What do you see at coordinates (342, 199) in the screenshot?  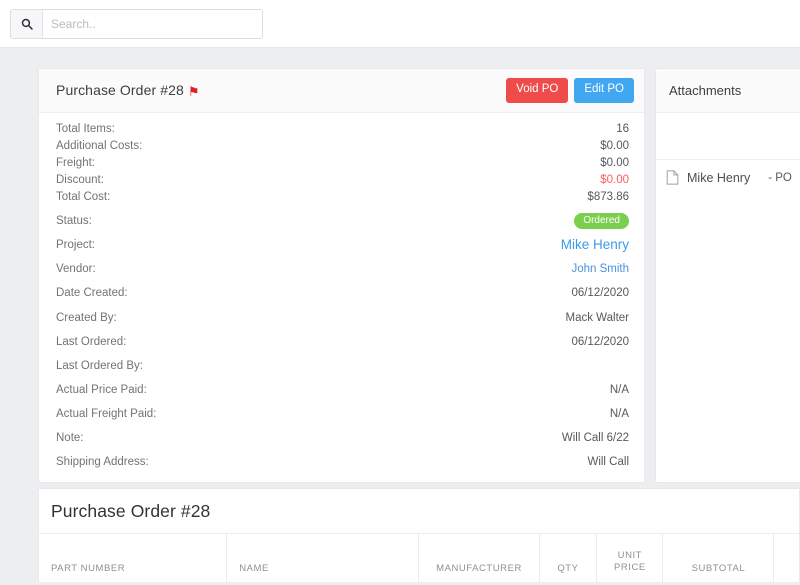 I see `detail-row: Total Cost: $873.86` at bounding box center [342, 199].